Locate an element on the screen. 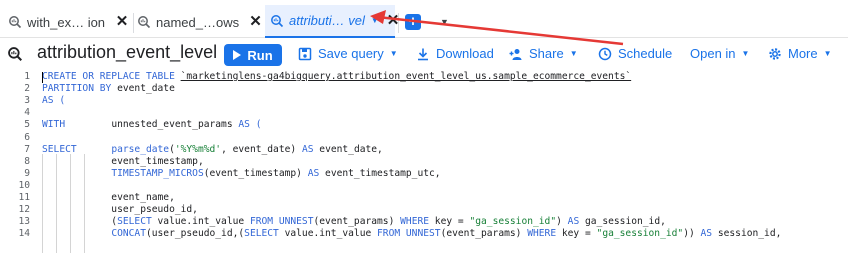 The width and height of the screenshot is (848, 253). code-line: 5 WITH unnested_event_params AS ( is located at coordinates (424, 125).